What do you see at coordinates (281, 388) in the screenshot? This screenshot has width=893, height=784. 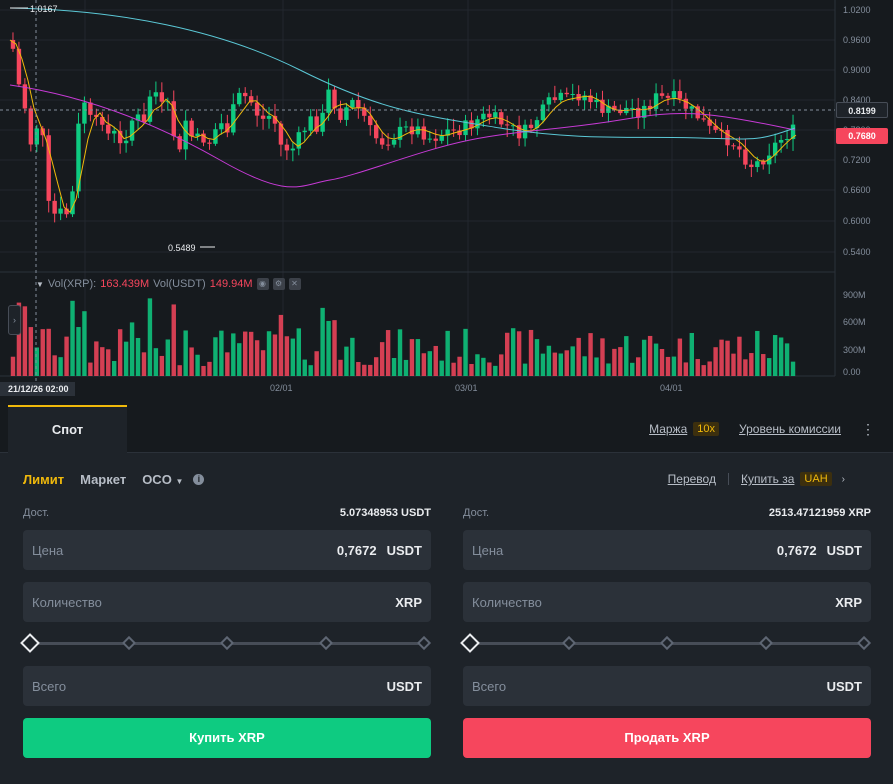 I see `time-axis-label: 02/01` at bounding box center [281, 388].